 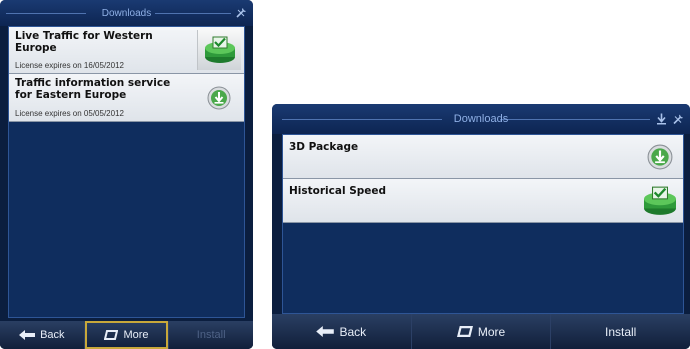 What do you see at coordinates (338, 191) in the screenshot?
I see `item-name: Historical Speed` at bounding box center [338, 191].